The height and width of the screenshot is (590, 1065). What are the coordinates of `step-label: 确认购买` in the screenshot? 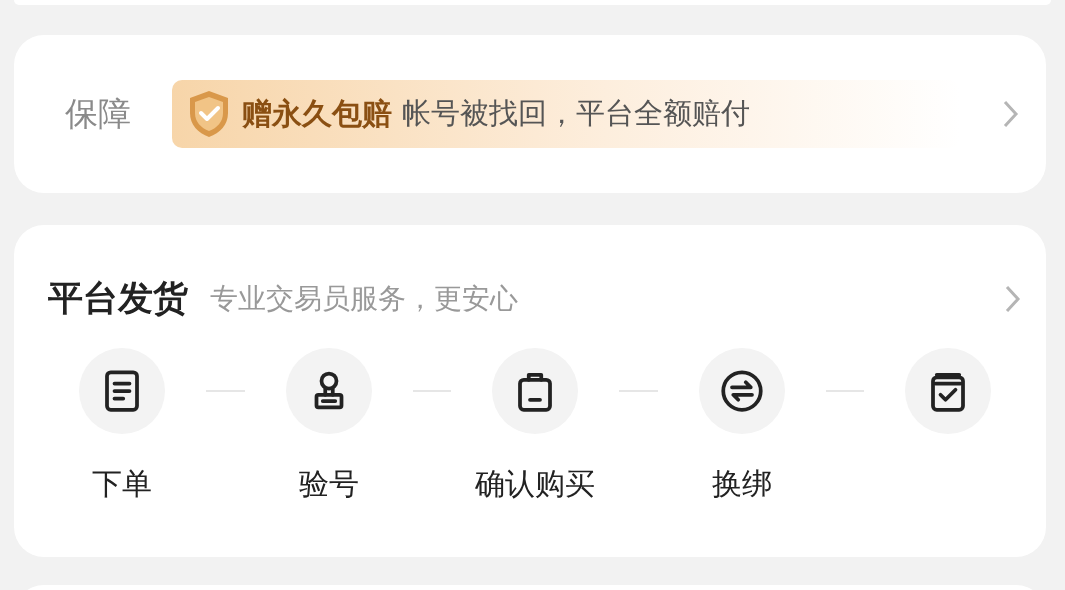 It's located at (535, 484).